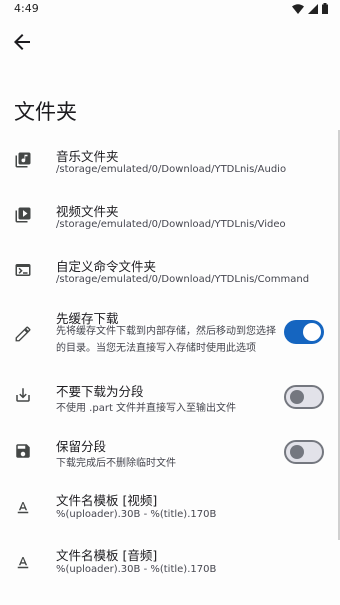  I want to click on download-icon, so click(23, 395).